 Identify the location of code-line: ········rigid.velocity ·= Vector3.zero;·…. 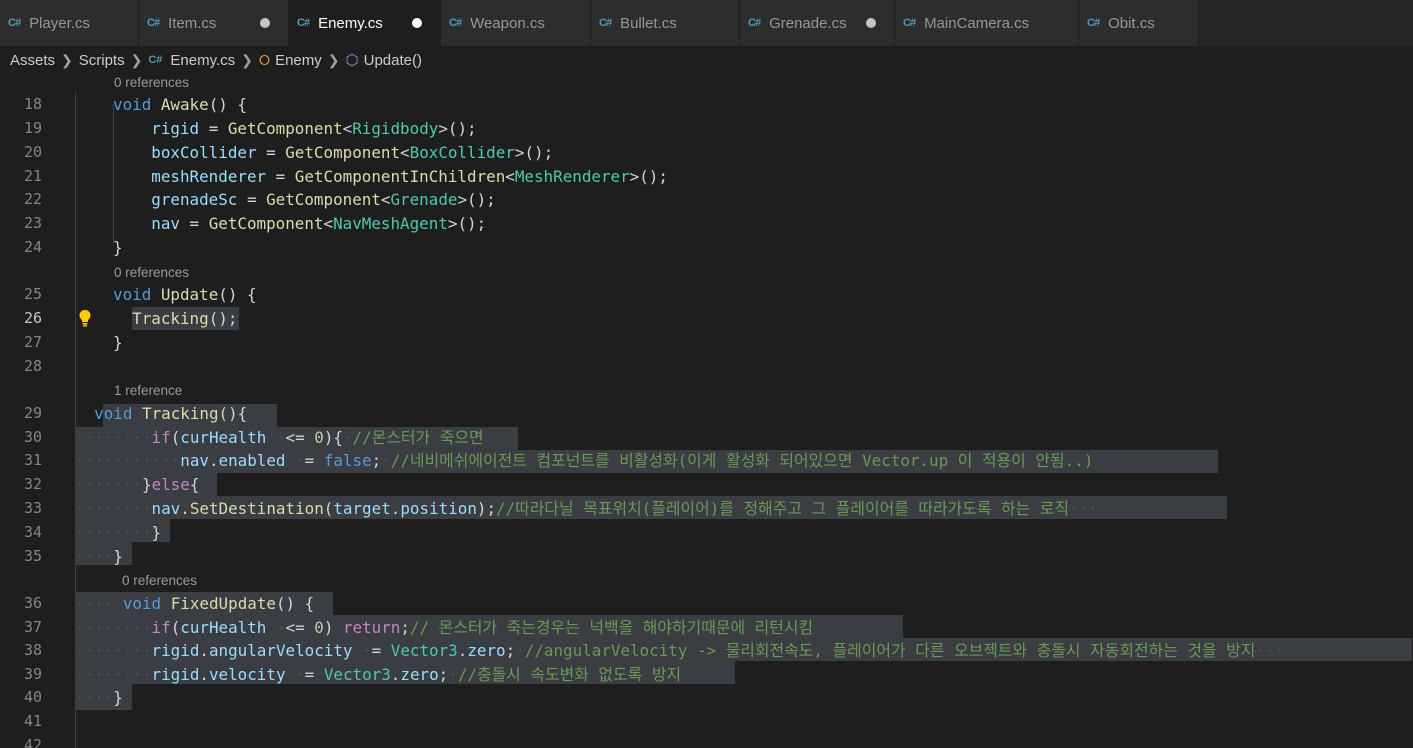
(378, 674).